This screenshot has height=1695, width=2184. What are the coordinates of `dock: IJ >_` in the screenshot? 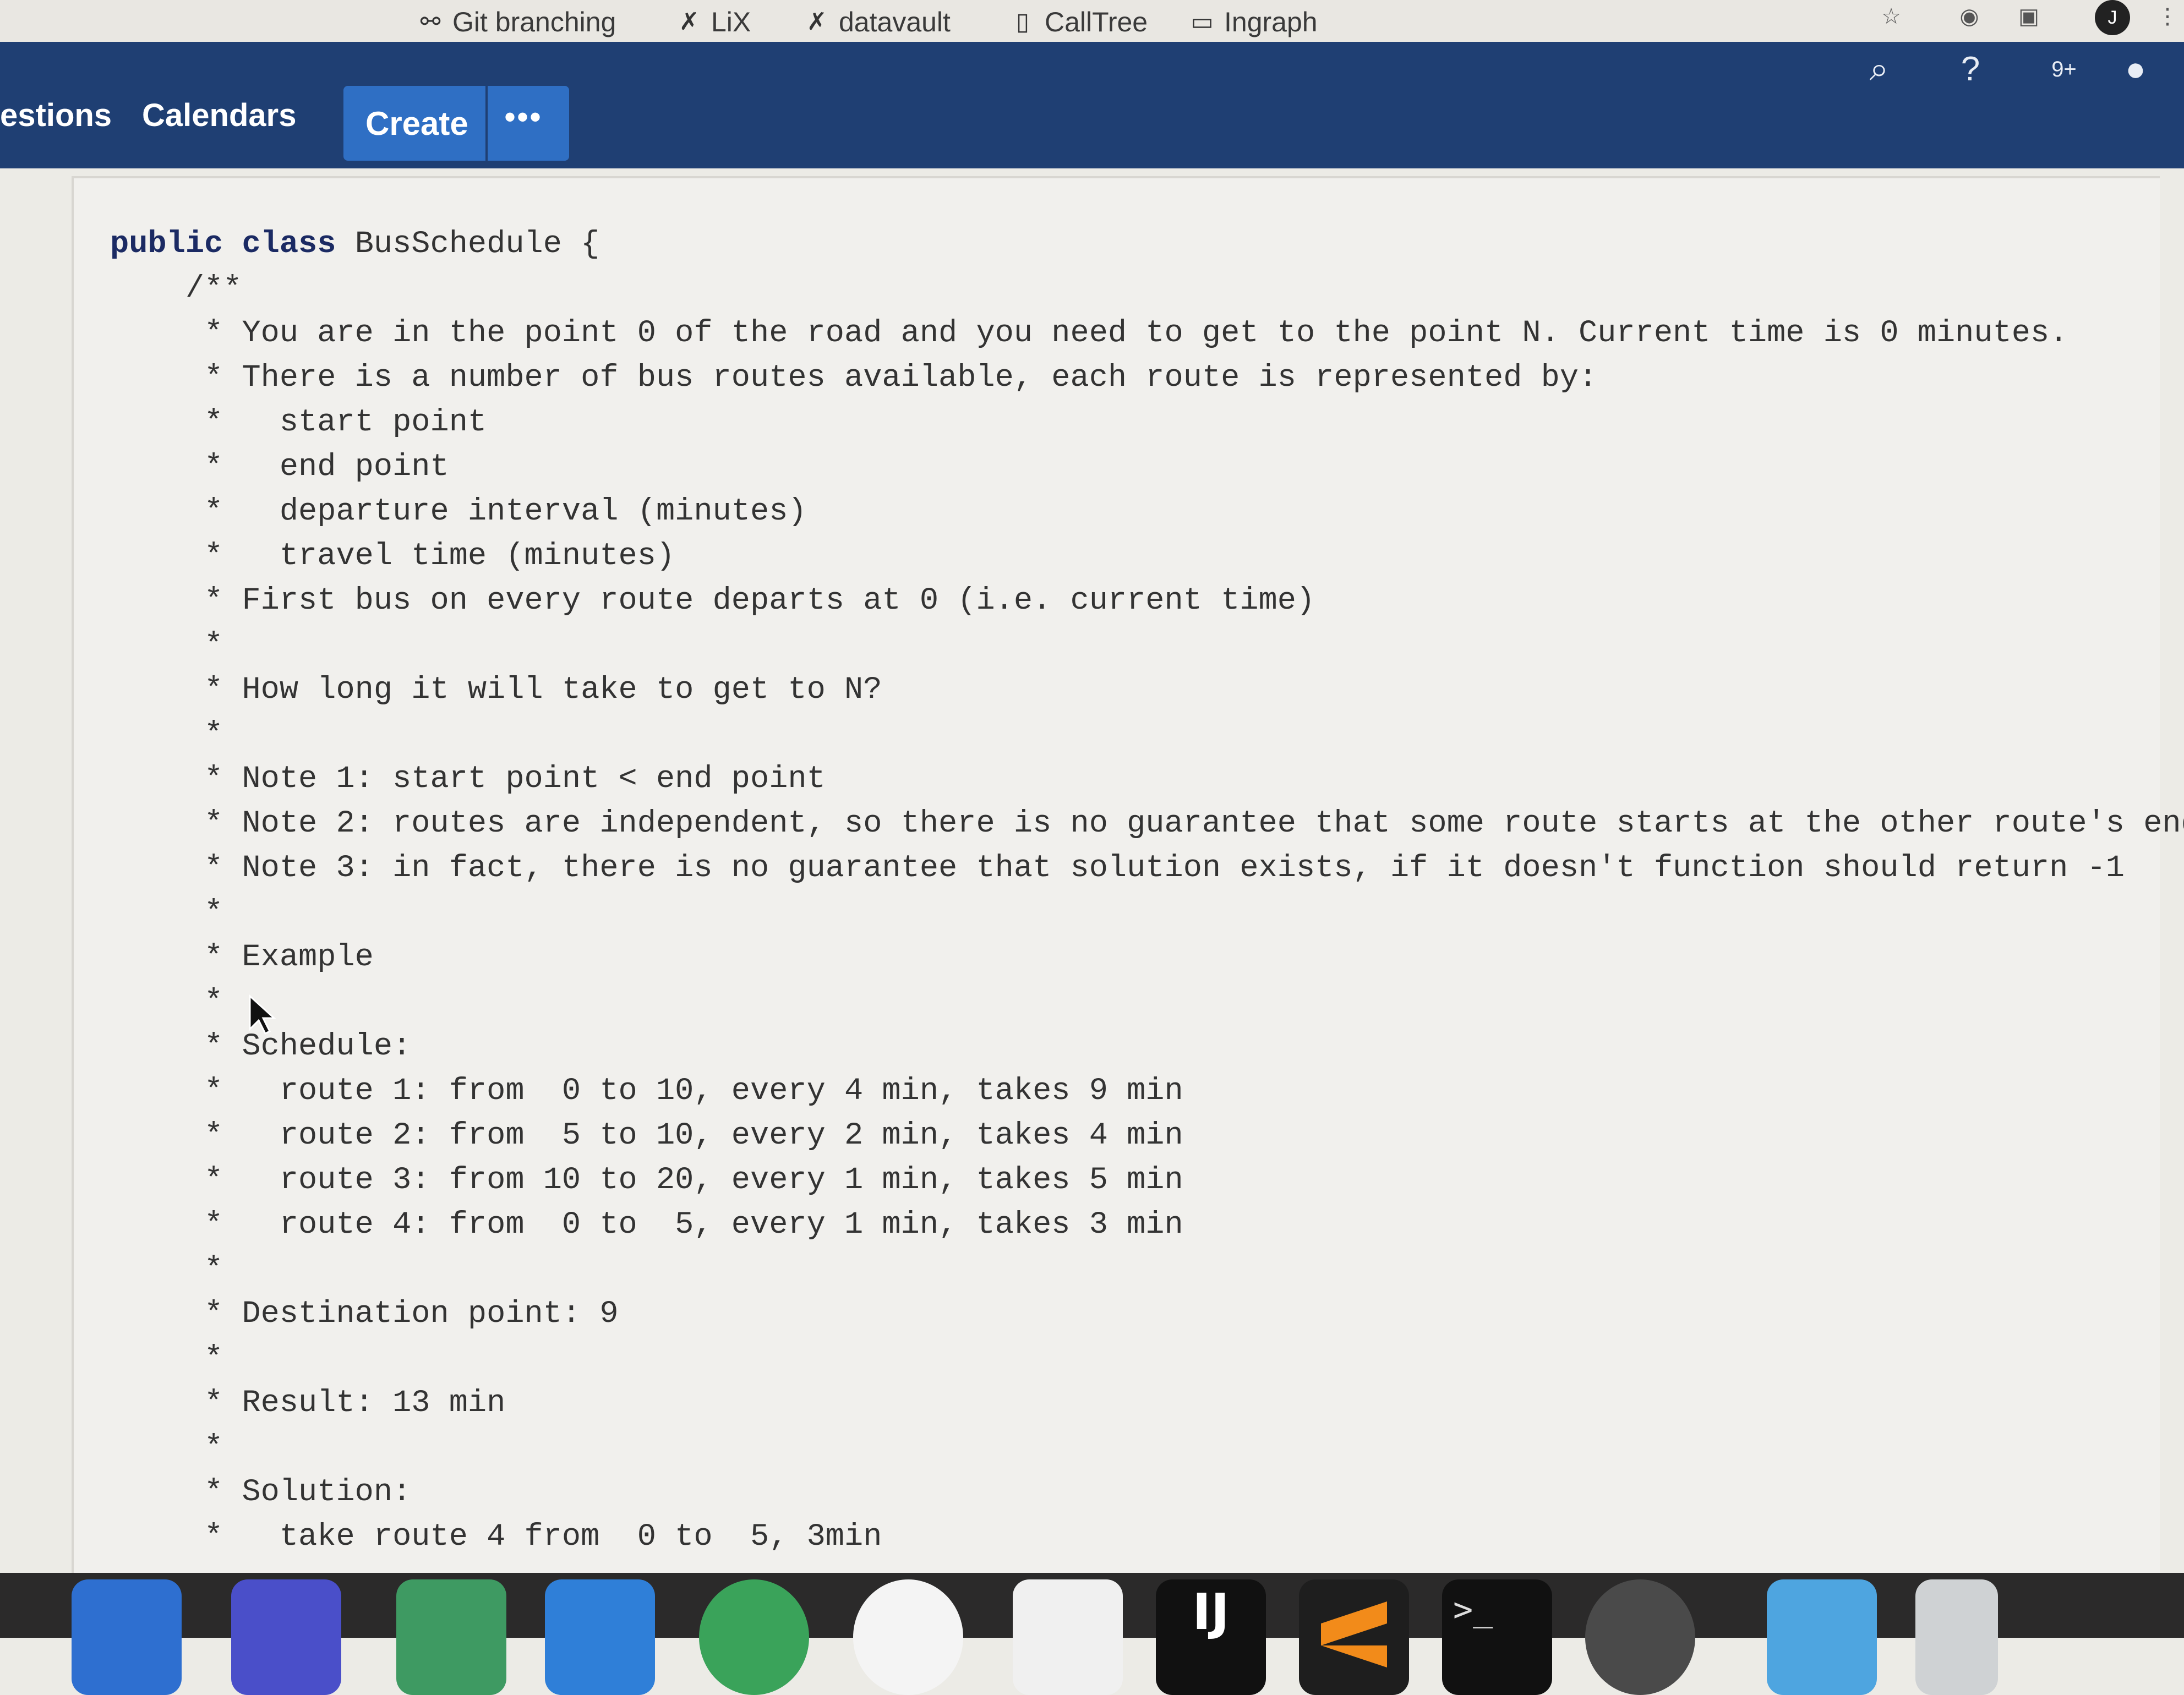 It's located at (1092, 1634).